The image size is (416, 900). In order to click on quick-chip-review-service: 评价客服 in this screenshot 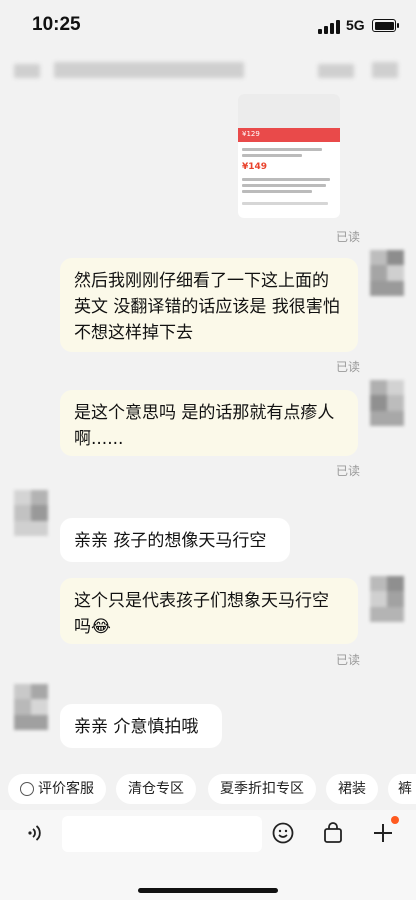, I will do `click(57, 789)`.